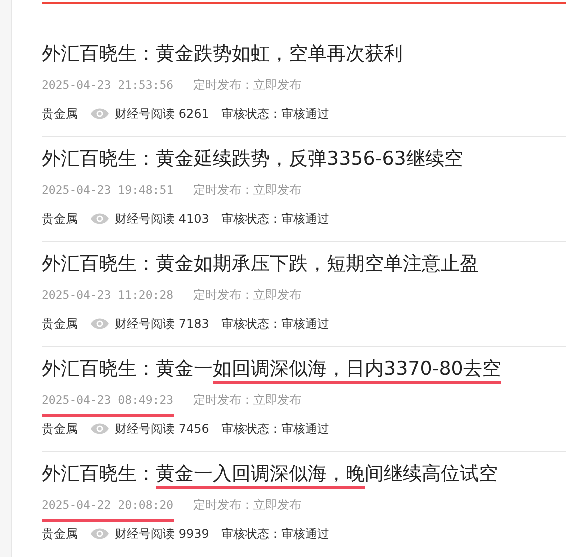 Image resolution: width=566 pixels, height=557 pixels. Describe the element at coordinates (108, 295) in the screenshot. I see `publish-date: 2025-04-23 11:20:28` at that location.